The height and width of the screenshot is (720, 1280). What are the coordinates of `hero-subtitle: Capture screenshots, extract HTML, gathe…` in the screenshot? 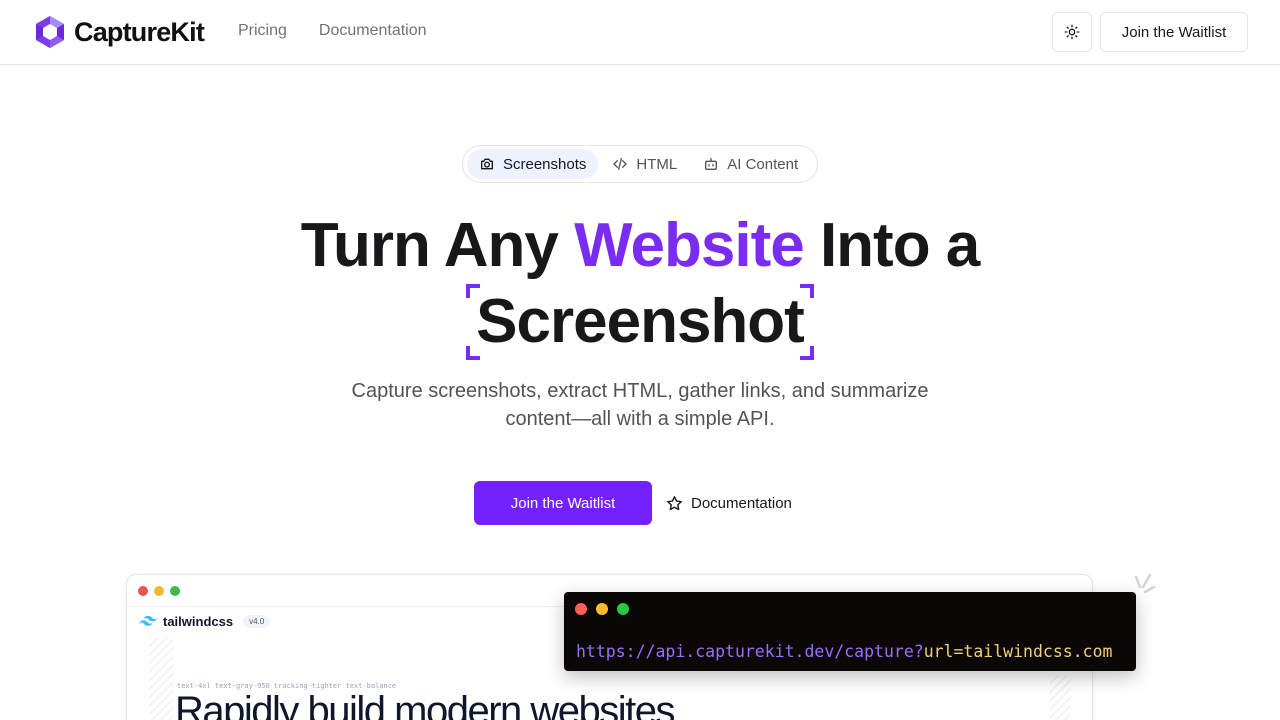 It's located at (640, 405).